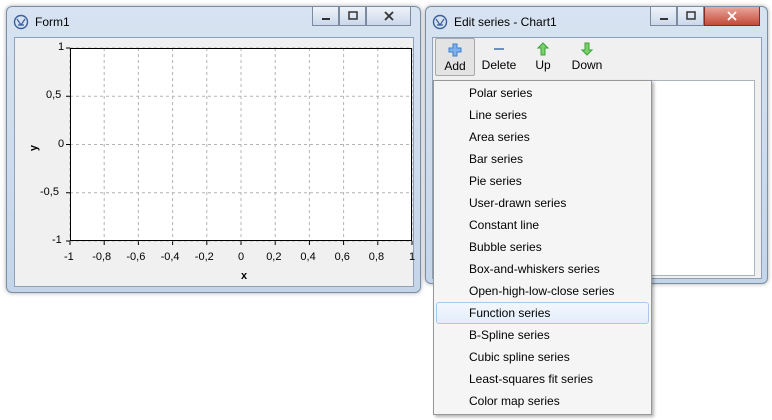 The image size is (772, 420). What do you see at coordinates (49, 191) in the screenshot?
I see `y-tick-label: -0,5` at bounding box center [49, 191].